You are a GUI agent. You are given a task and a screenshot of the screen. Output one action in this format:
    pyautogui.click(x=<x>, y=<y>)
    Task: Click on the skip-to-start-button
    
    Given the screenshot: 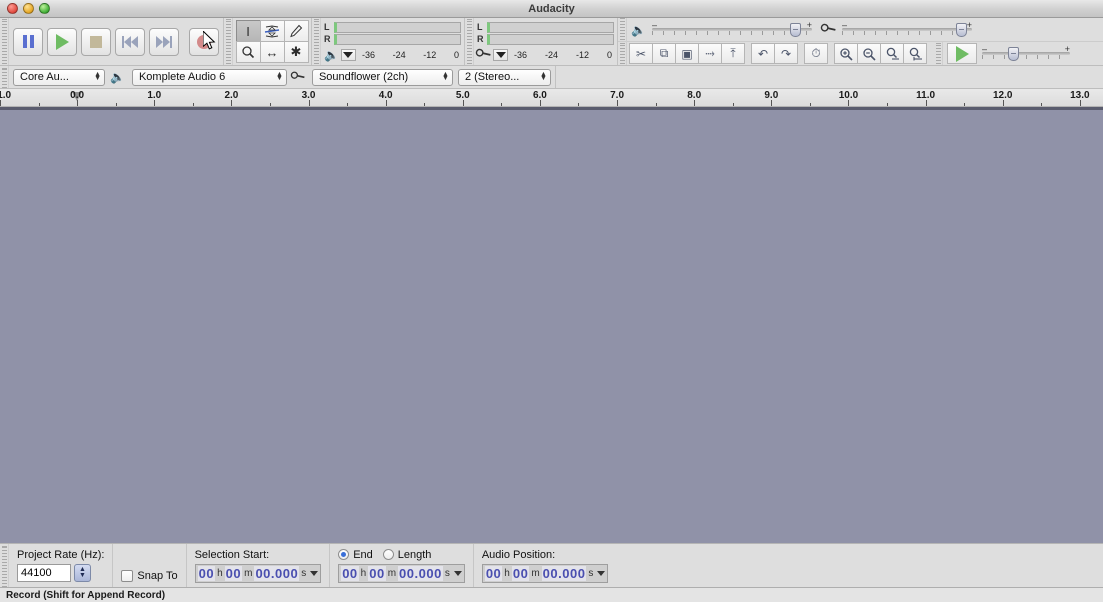 What is the action you would take?
    pyautogui.click(x=130, y=41)
    